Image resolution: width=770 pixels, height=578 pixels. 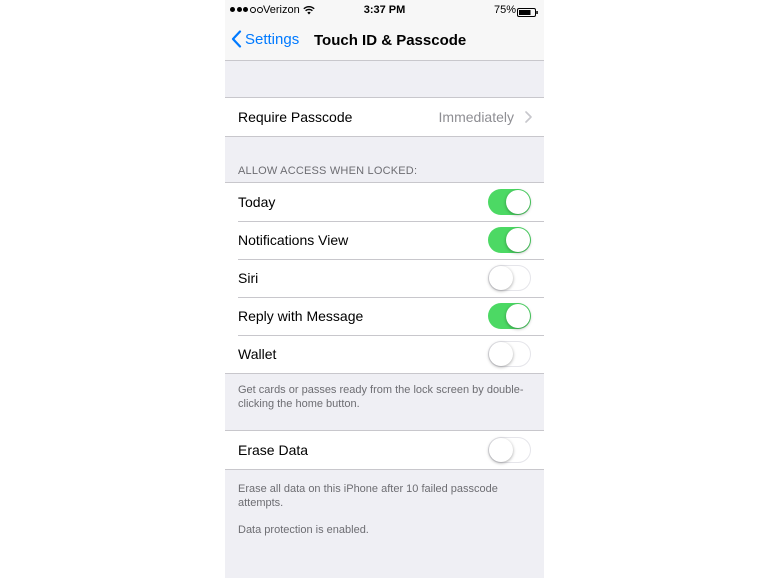 I want to click on reply-with-message-toggle, so click(x=509, y=316).